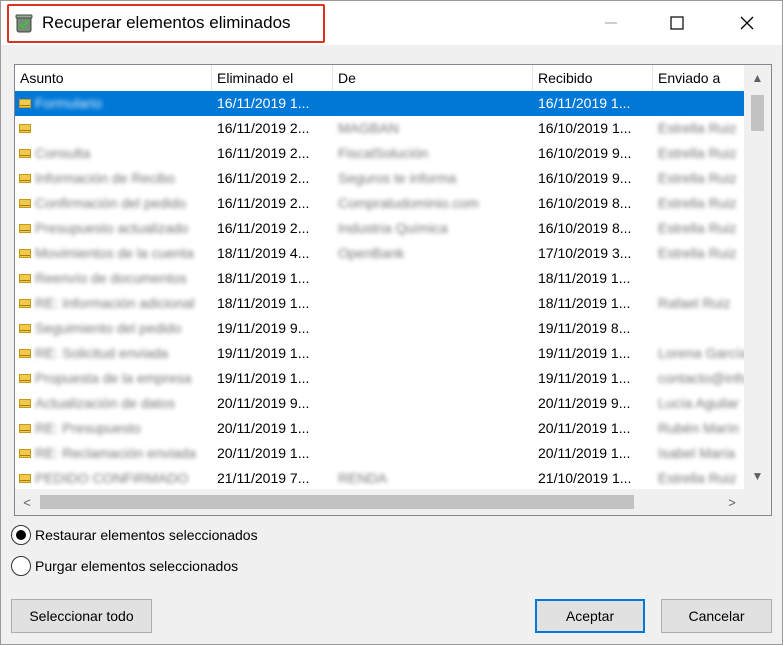 The width and height of the screenshot is (783, 645). I want to click on accept-button: Aceptar, so click(590, 616).